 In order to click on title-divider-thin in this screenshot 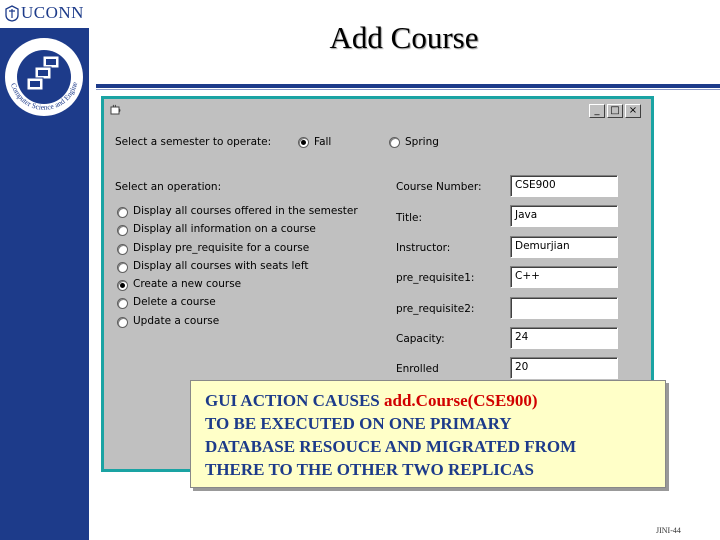, I will do `click(408, 89)`.